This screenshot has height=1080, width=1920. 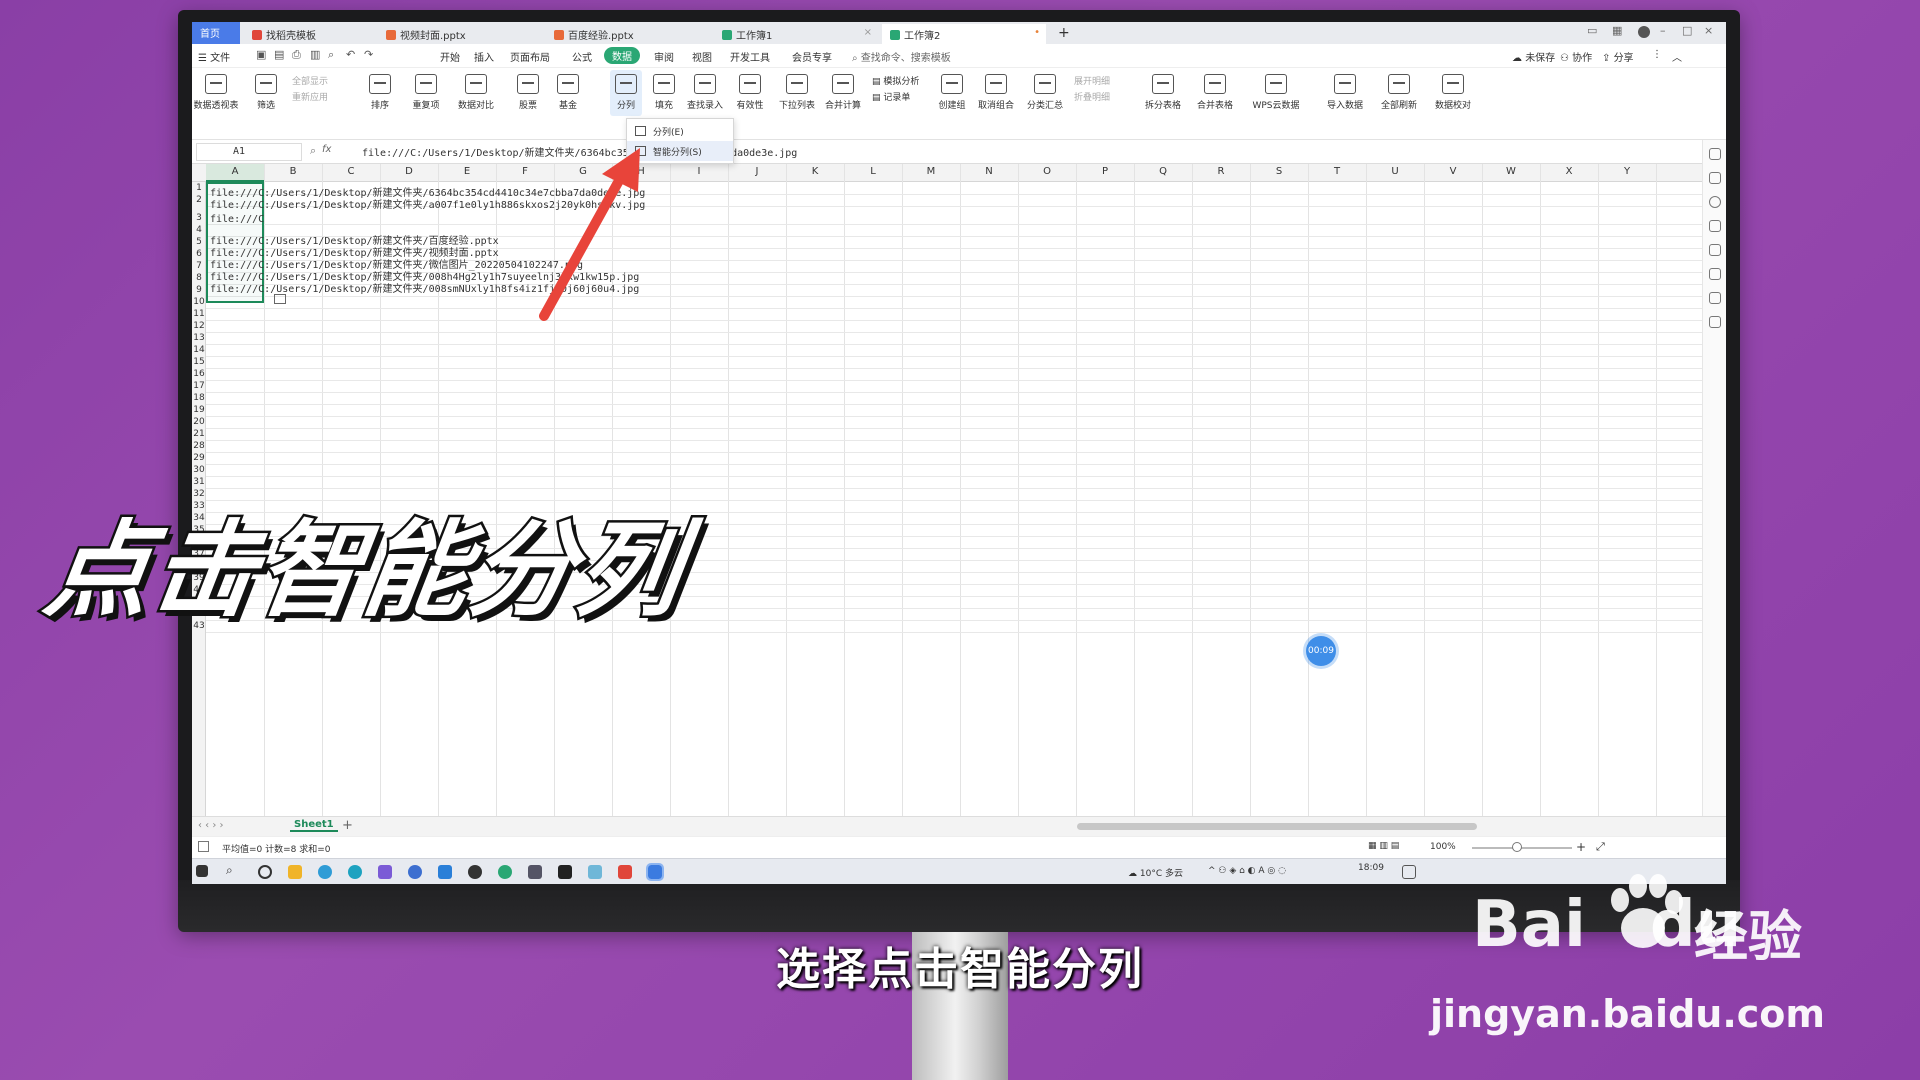 I want to click on sidebar-table-icon, so click(x=1715, y=250).